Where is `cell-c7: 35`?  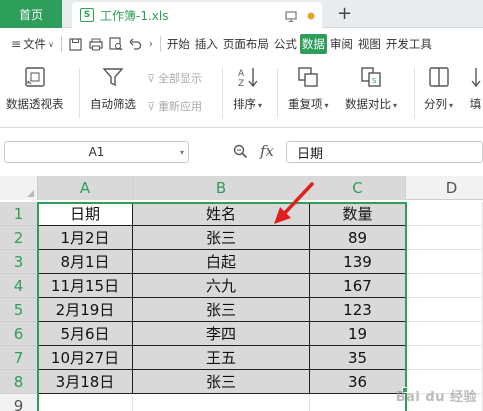 cell-c7: 35 is located at coordinates (358, 358).